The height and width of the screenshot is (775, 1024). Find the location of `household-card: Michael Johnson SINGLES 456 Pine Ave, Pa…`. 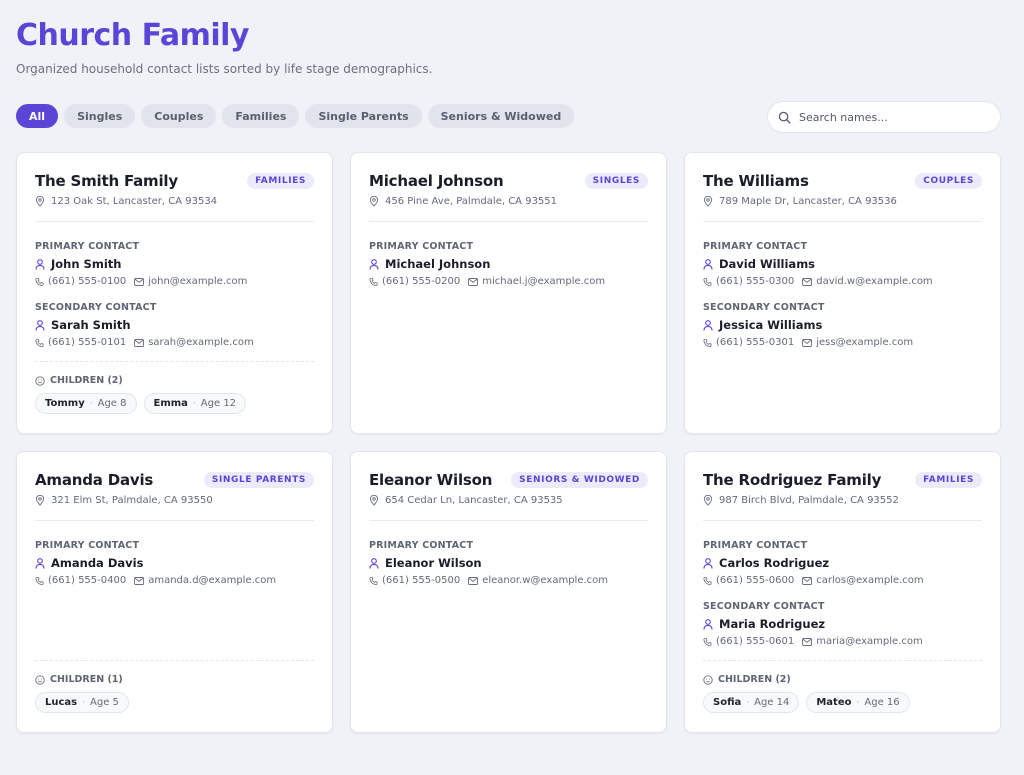

household-card: Michael Johnson SINGLES 456 Pine Ave, Pa… is located at coordinates (508, 293).